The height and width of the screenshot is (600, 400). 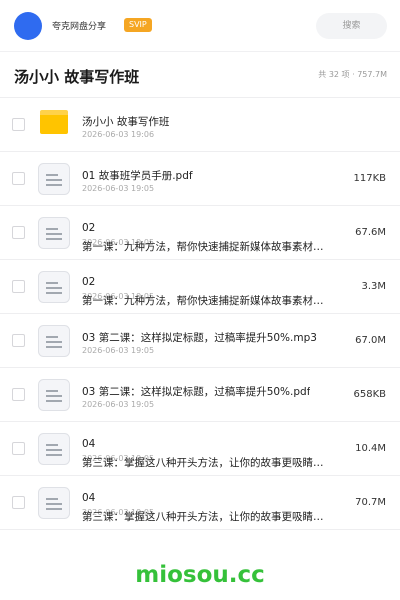 I want to click on folder-icon, so click(x=54, y=122).